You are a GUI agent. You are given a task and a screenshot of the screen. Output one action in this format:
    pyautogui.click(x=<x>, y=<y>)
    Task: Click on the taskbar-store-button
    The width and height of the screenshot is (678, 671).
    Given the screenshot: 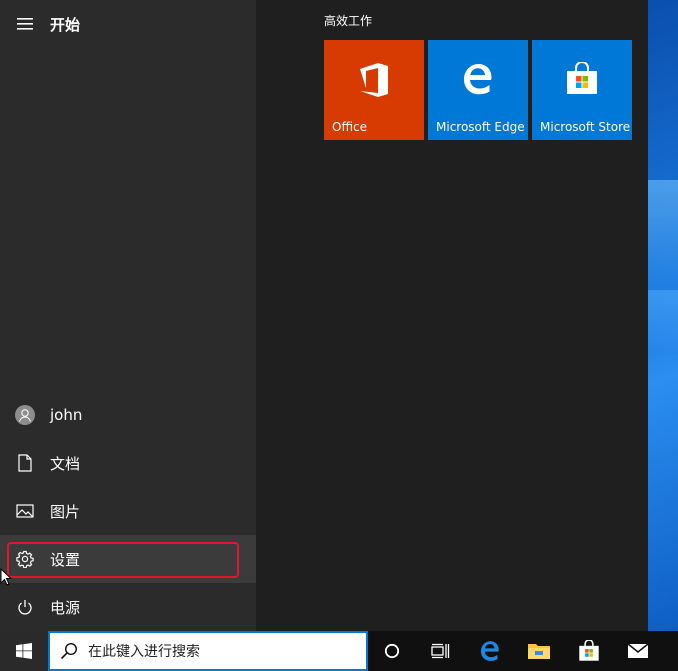 What is the action you would take?
    pyautogui.click(x=589, y=651)
    